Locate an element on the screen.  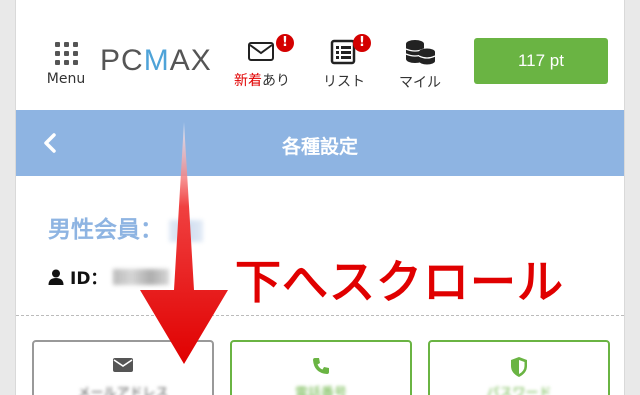
coins-icon is located at coordinates (420, 52).